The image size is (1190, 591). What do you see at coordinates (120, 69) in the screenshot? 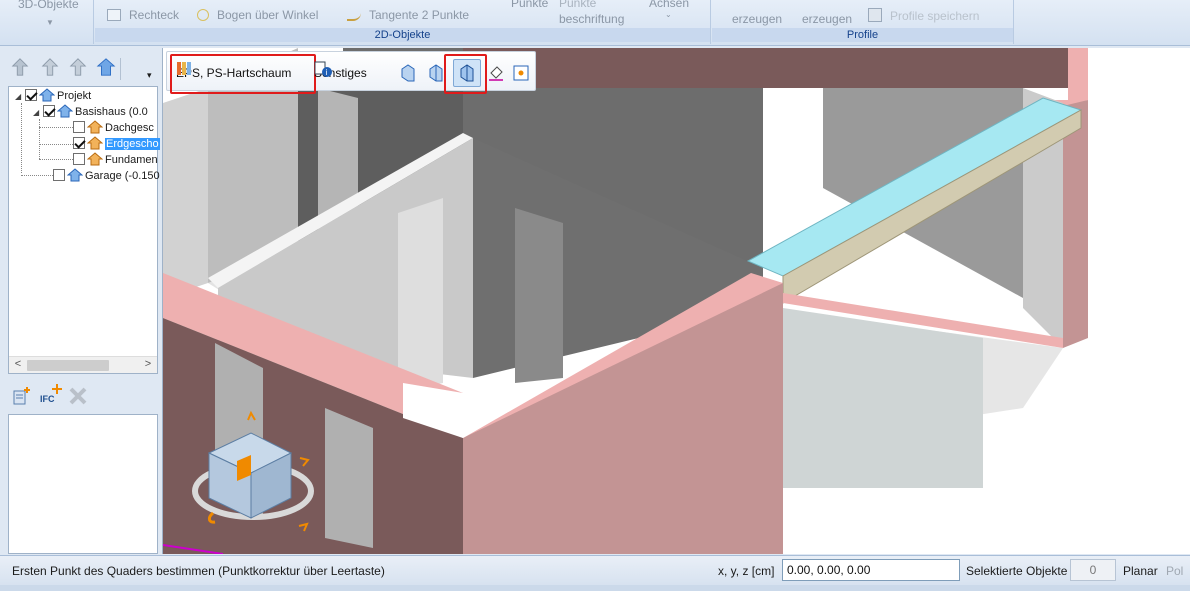
I see `toolbar-separator` at bounding box center [120, 69].